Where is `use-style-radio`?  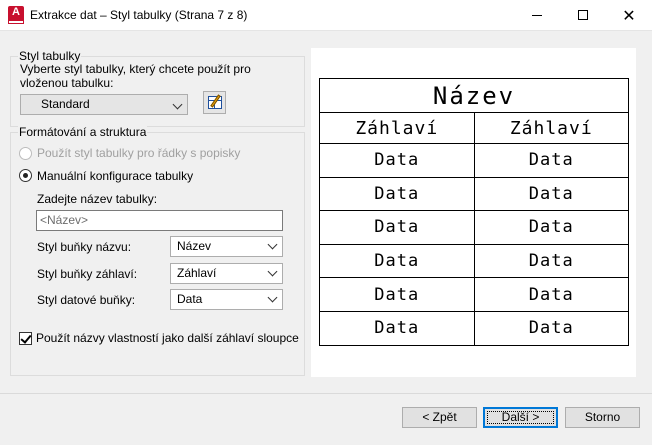
use-style-radio is located at coordinates (25, 153).